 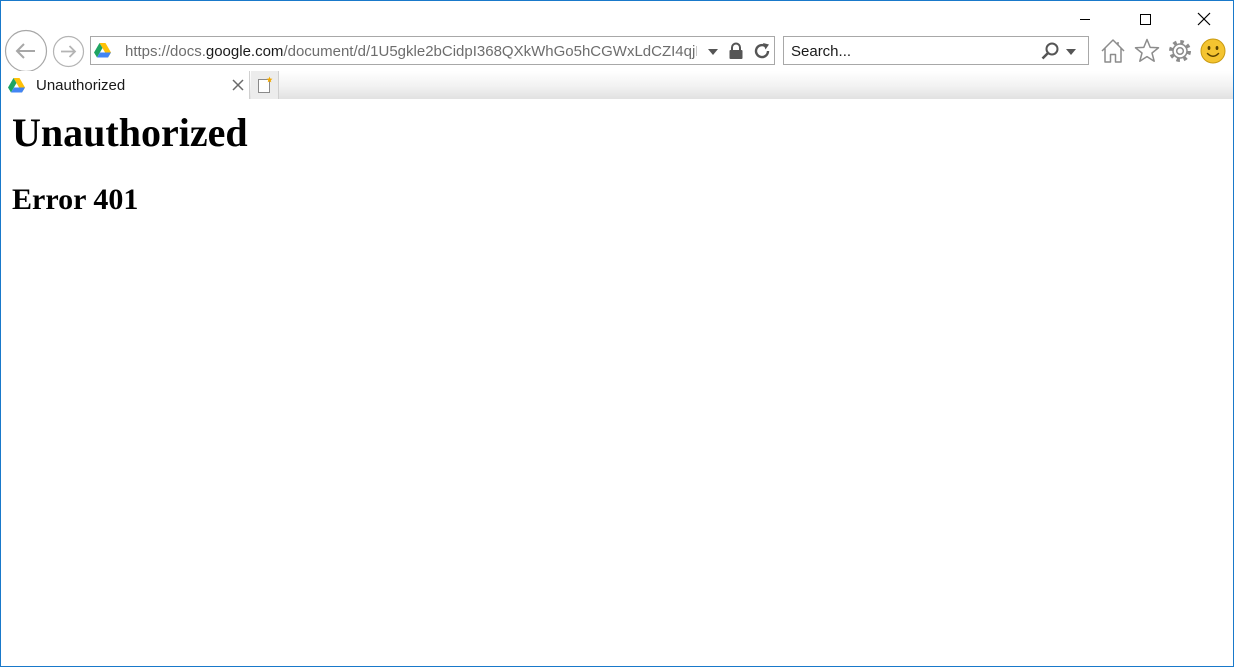 I want to click on settings-gear-icon, so click(x=1180, y=51).